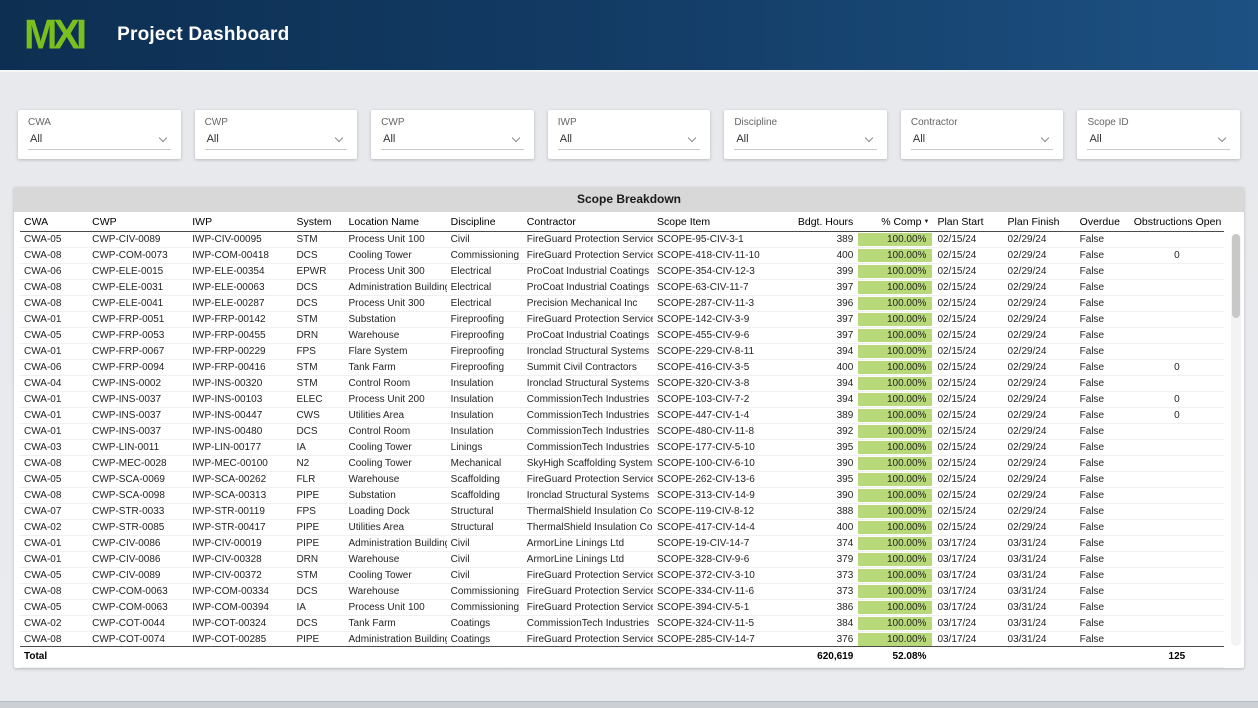 This screenshot has height=708, width=1258. Describe the element at coordinates (567, 122) in the screenshot. I see `filter-label: IWP` at that location.